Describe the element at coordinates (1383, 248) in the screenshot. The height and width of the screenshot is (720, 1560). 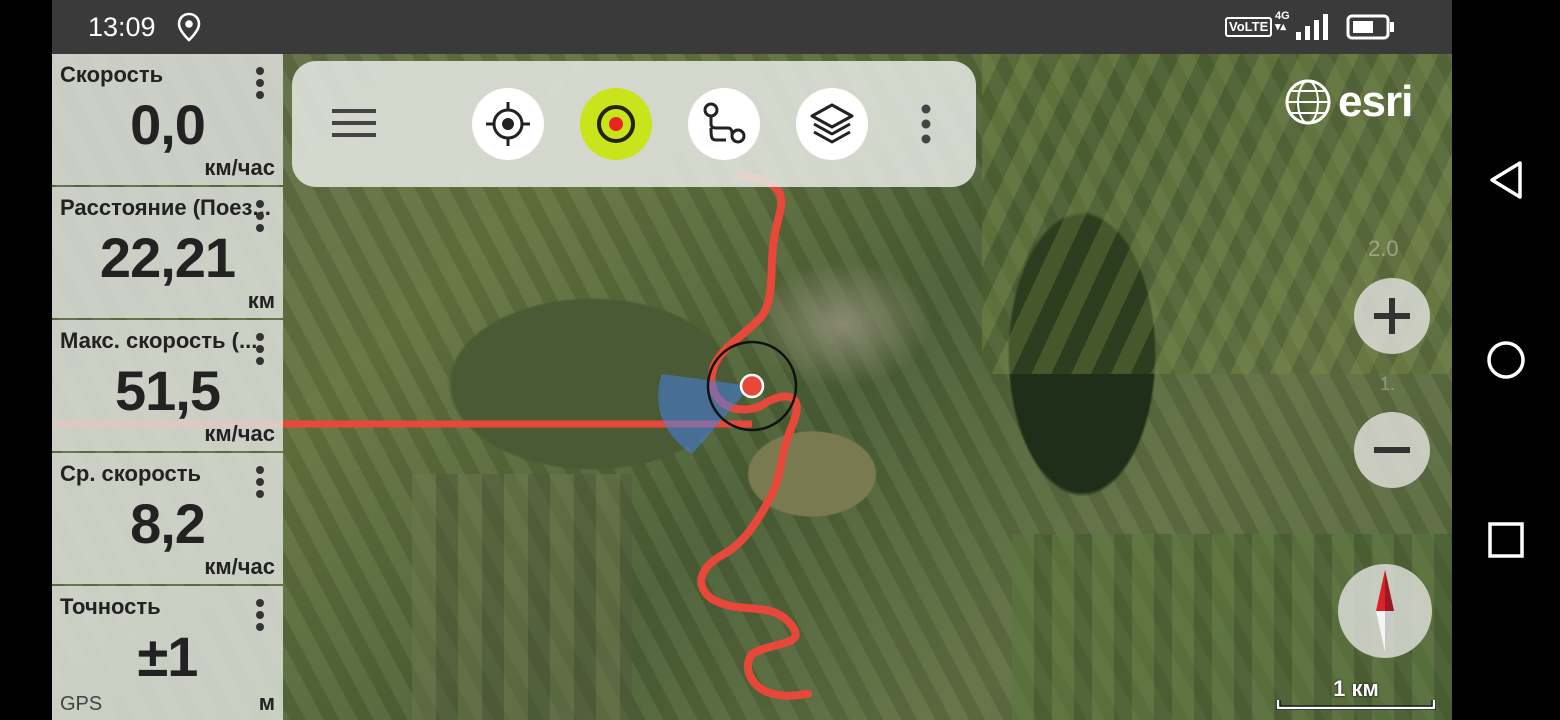
I see `zoom-hint-label: 2.0` at that location.